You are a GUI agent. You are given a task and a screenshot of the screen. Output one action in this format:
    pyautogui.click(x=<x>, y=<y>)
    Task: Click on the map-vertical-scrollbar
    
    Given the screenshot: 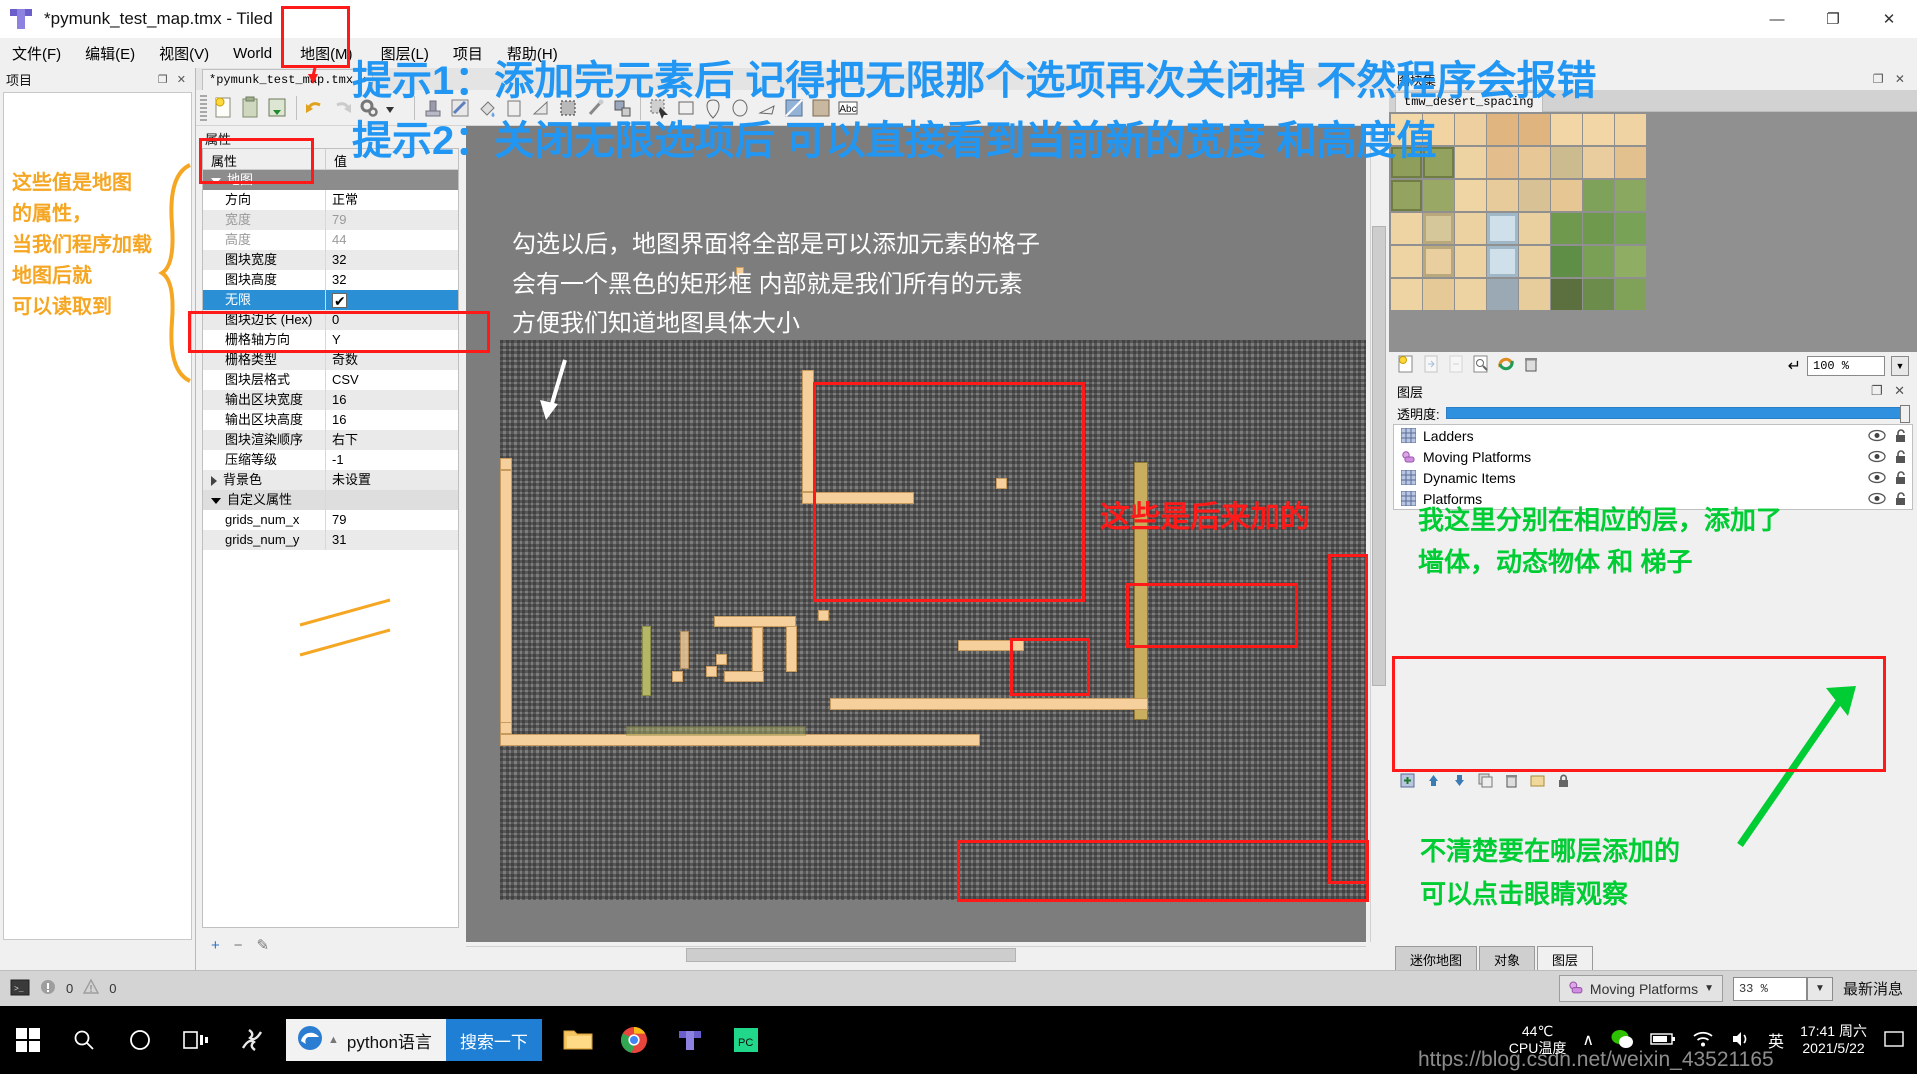 What is the action you would take?
    pyautogui.click(x=1378, y=534)
    